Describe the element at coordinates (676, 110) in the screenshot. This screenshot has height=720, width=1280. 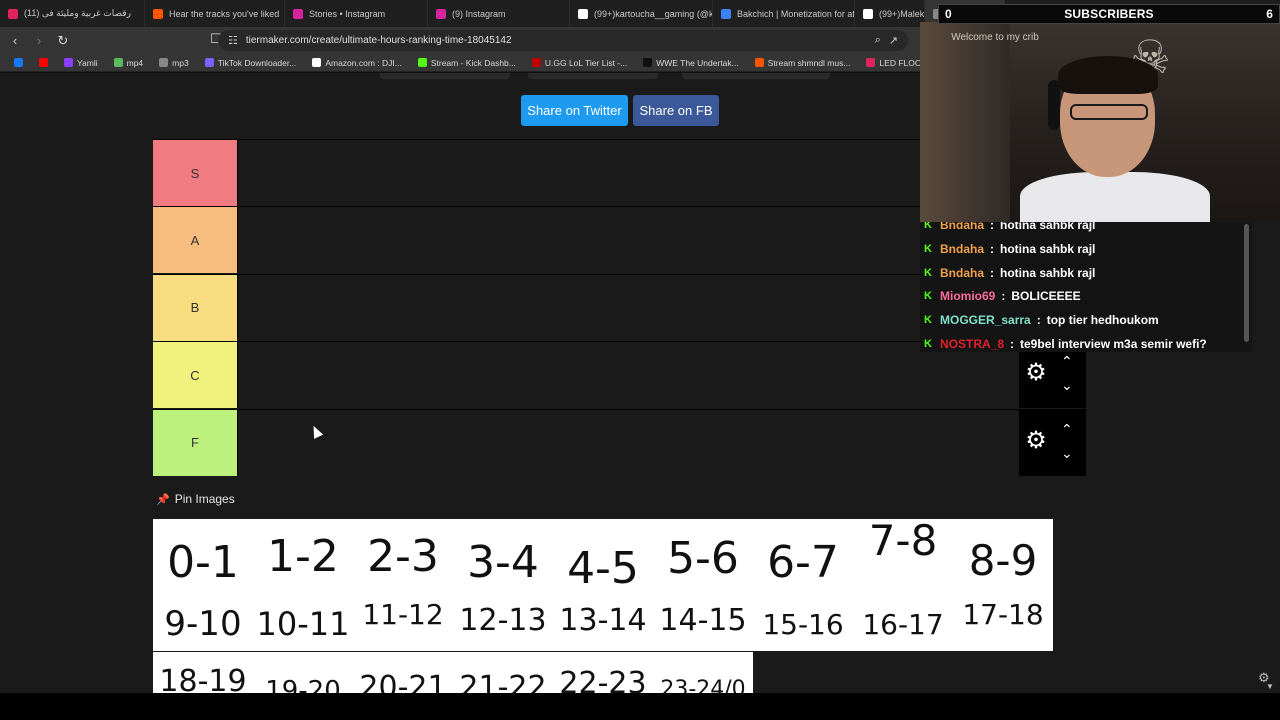
I see `share-facebook-button: Share on FB` at that location.